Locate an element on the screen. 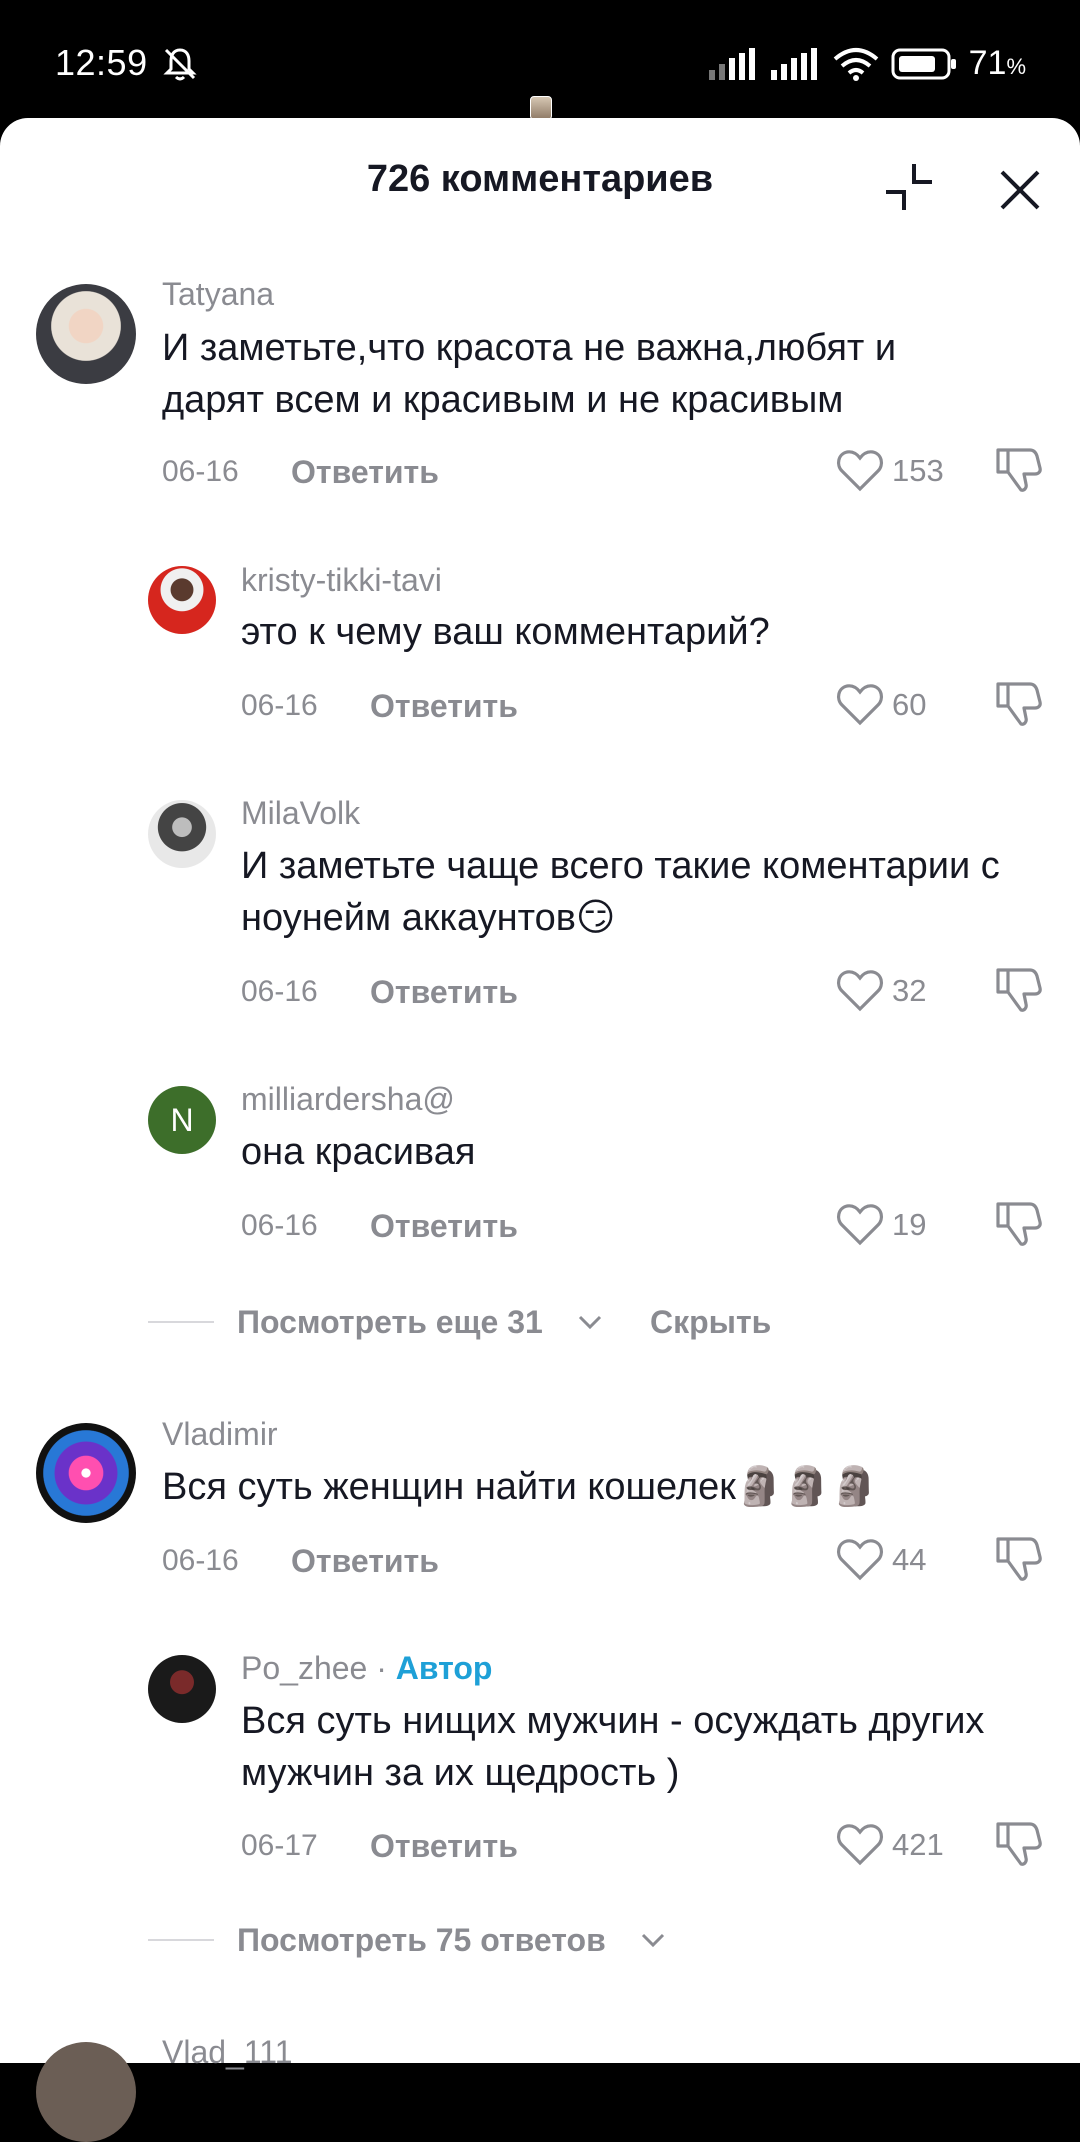 The image size is (1080, 2142). comment-date: 06-17 is located at coordinates (279, 1845).